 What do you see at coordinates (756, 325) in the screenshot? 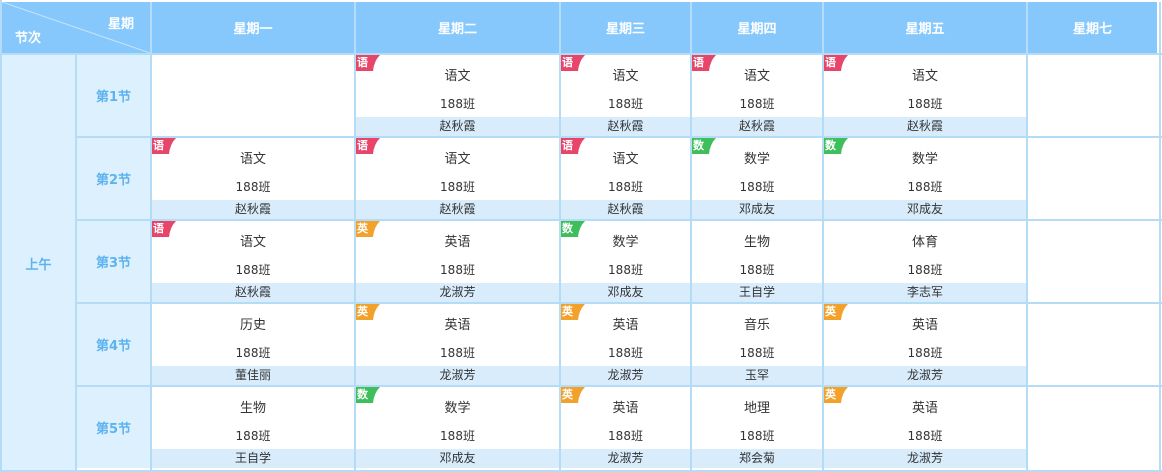
I see `subject-name: 音乐` at bounding box center [756, 325].